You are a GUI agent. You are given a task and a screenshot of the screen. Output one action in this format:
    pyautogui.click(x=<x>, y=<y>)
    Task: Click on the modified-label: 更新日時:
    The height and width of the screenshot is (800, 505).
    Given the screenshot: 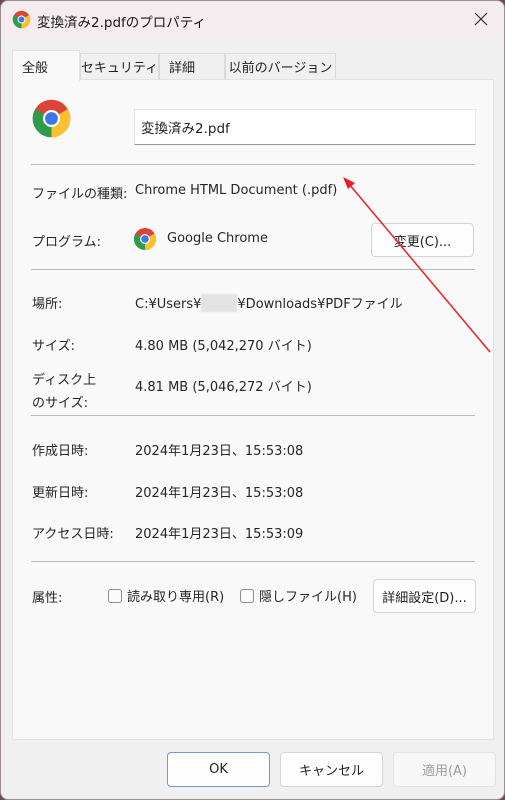 What is the action you would take?
    pyautogui.click(x=60, y=493)
    